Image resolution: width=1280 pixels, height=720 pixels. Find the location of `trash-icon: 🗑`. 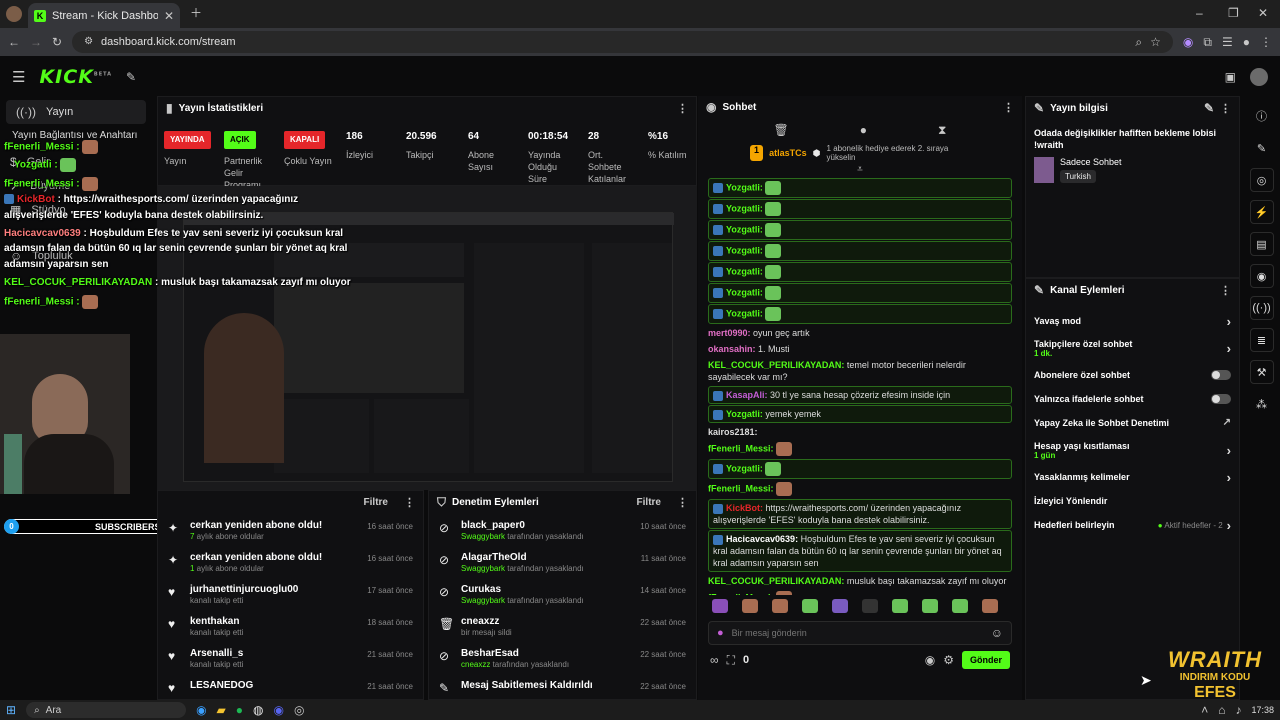

trash-icon: 🗑 is located at coordinates (781, 130).